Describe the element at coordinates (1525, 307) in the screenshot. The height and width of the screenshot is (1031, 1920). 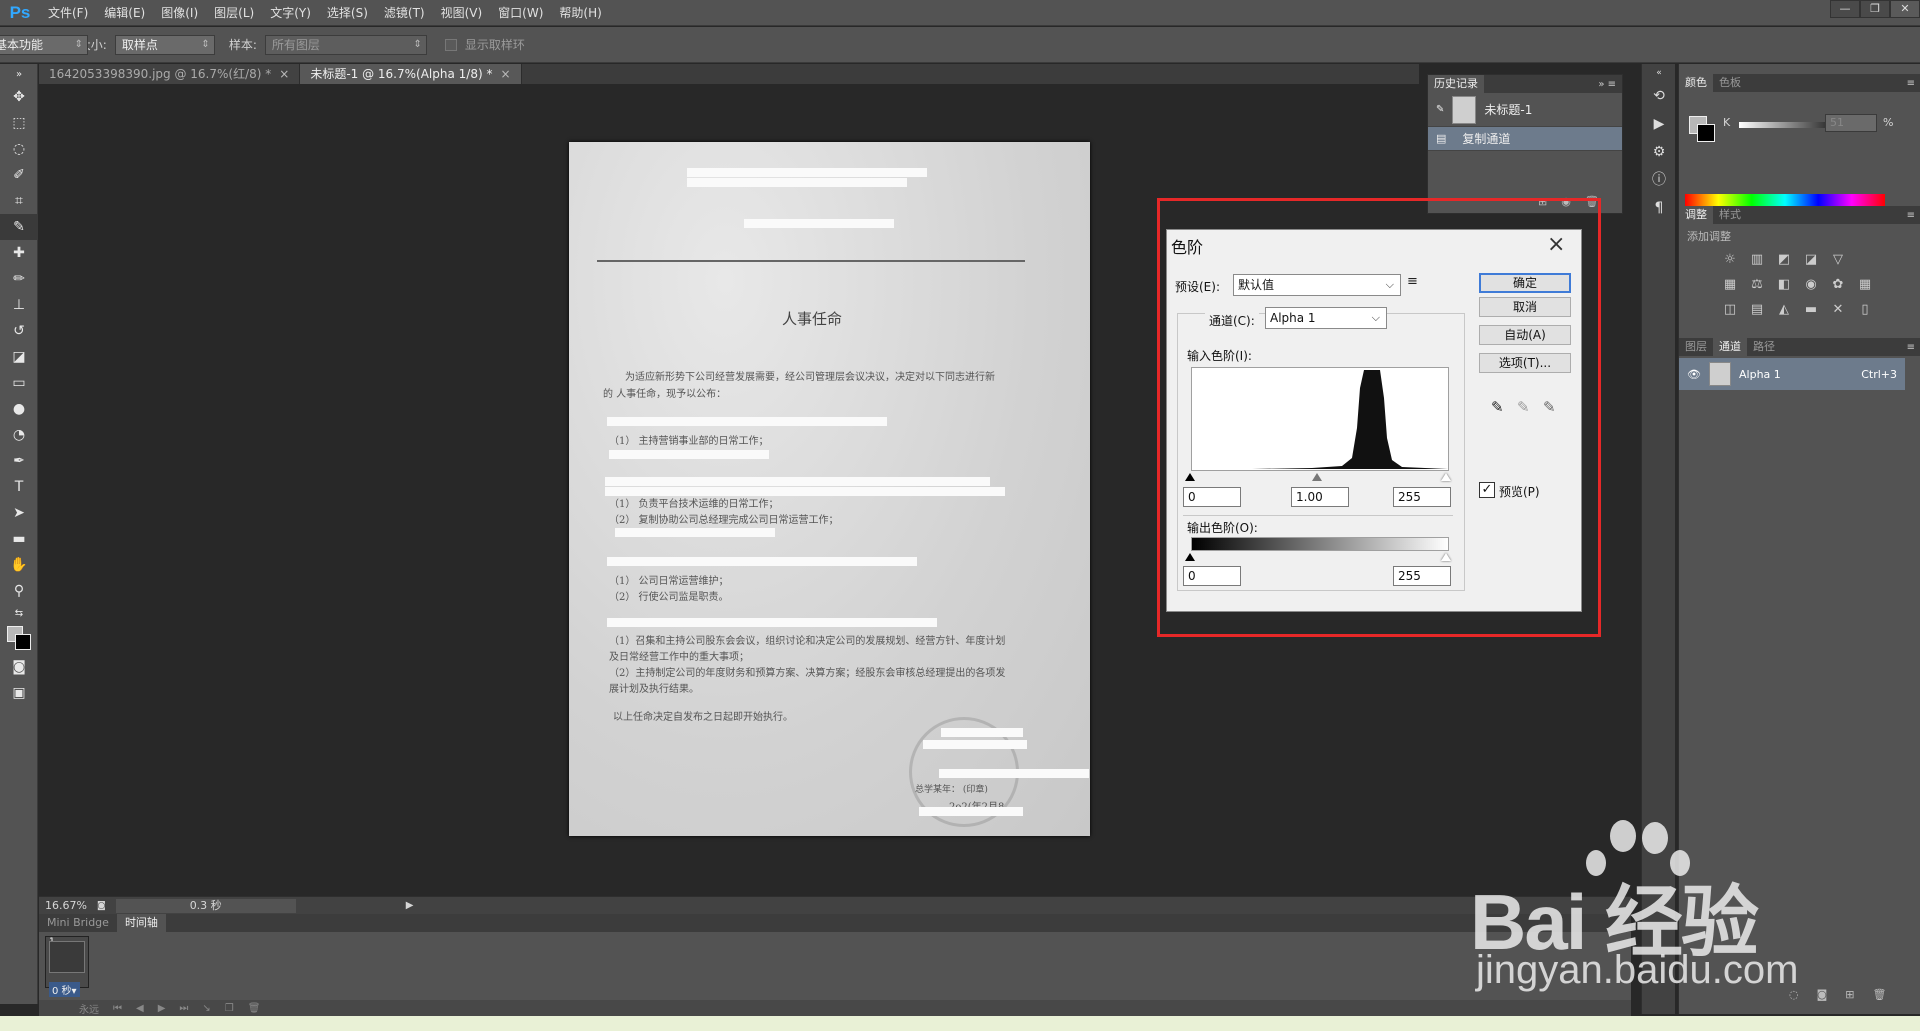
I see `cancel-button: 取消` at that location.